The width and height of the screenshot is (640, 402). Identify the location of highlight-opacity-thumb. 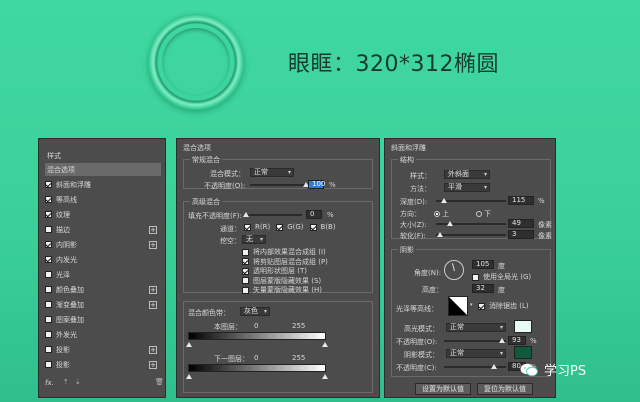
(501, 340).